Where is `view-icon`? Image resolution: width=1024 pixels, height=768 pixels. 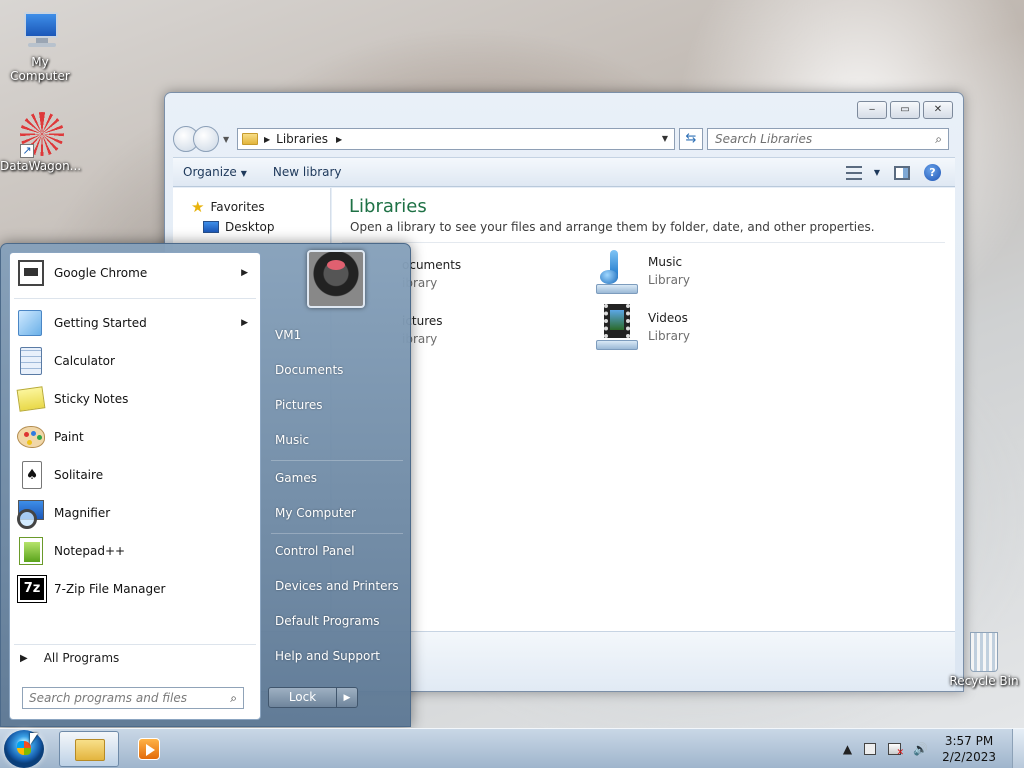 view-icon is located at coordinates (853, 172).